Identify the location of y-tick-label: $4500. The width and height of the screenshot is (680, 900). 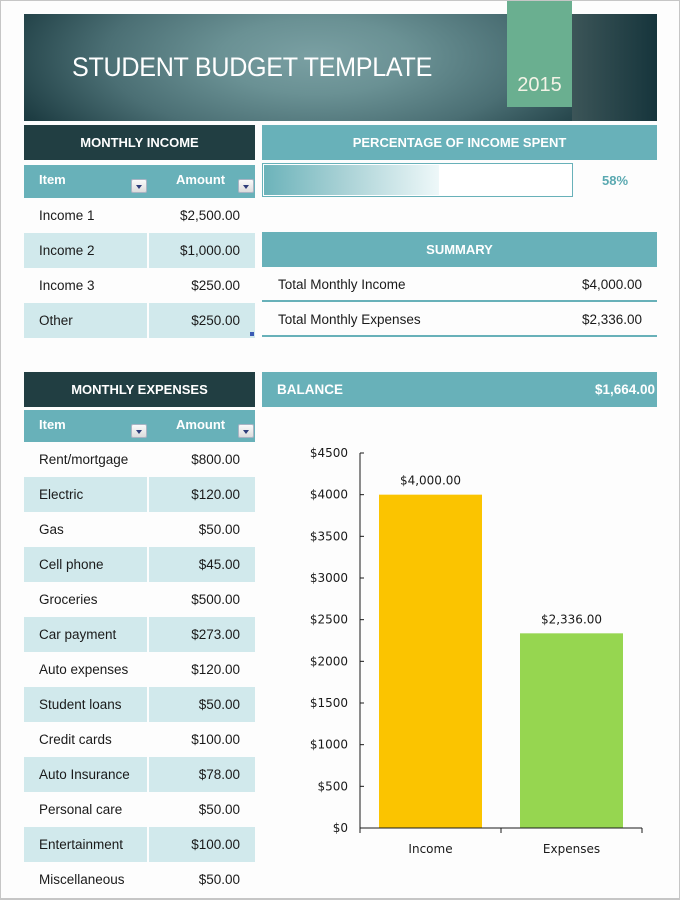
(329, 453).